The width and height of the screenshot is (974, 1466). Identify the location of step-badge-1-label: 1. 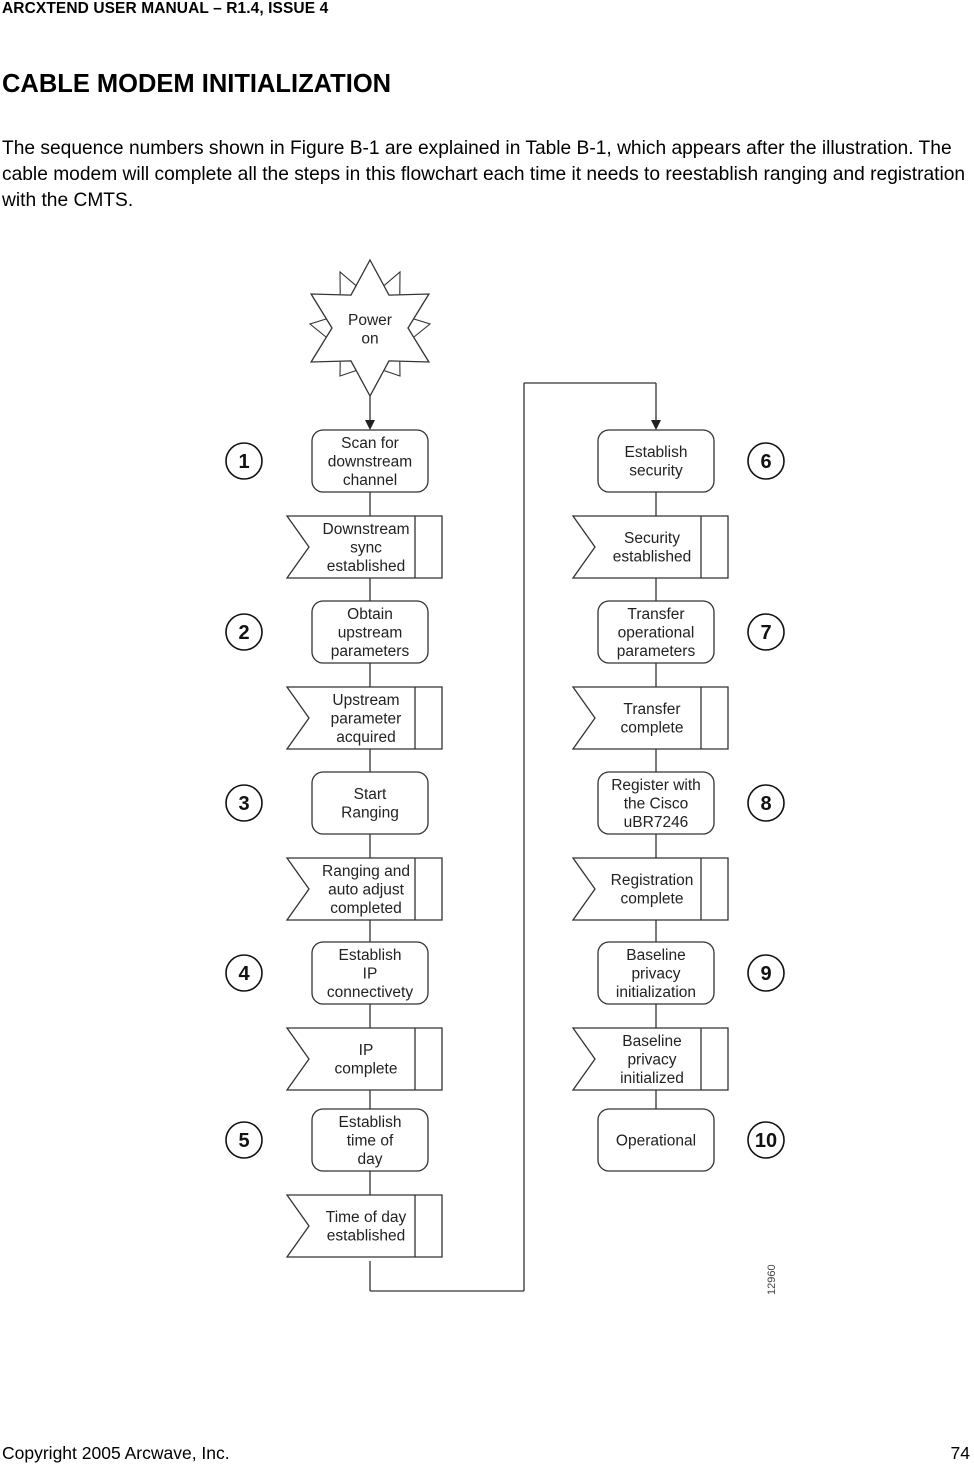
(243, 462).